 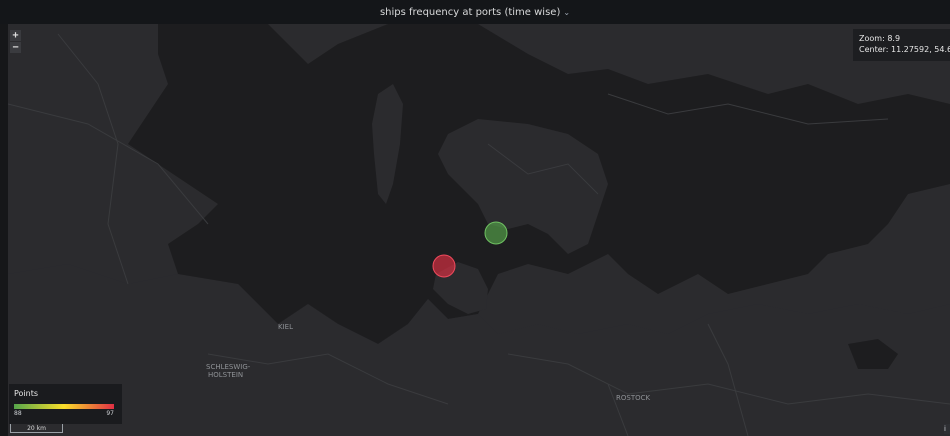 I want to click on place-label-schleswig: SCHLESWIG-, so click(x=228, y=367).